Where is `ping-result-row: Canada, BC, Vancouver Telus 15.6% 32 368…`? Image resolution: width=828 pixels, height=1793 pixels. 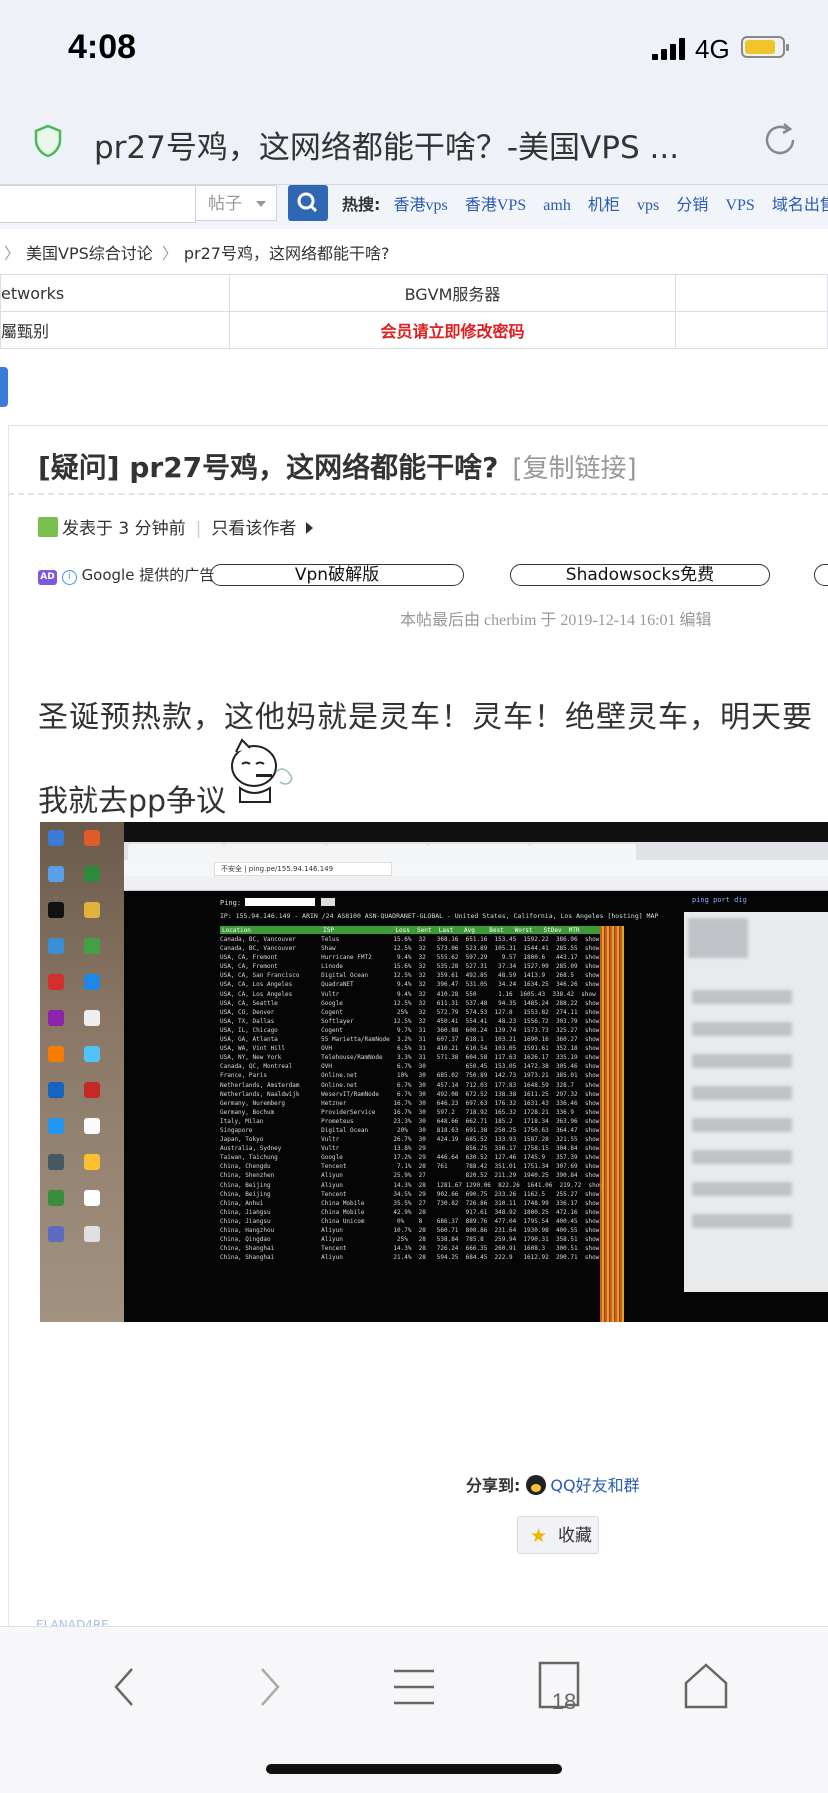
ping-result-row: Canada, BC, Vancouver Telus 15.6% 32 368… is located at coordinates (410, 939).